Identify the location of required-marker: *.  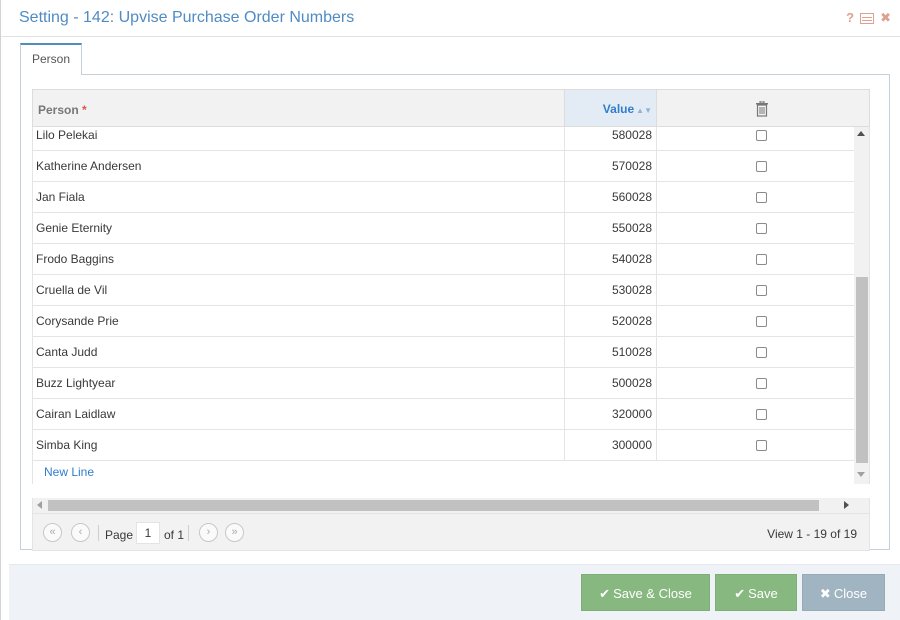
(84, 110).